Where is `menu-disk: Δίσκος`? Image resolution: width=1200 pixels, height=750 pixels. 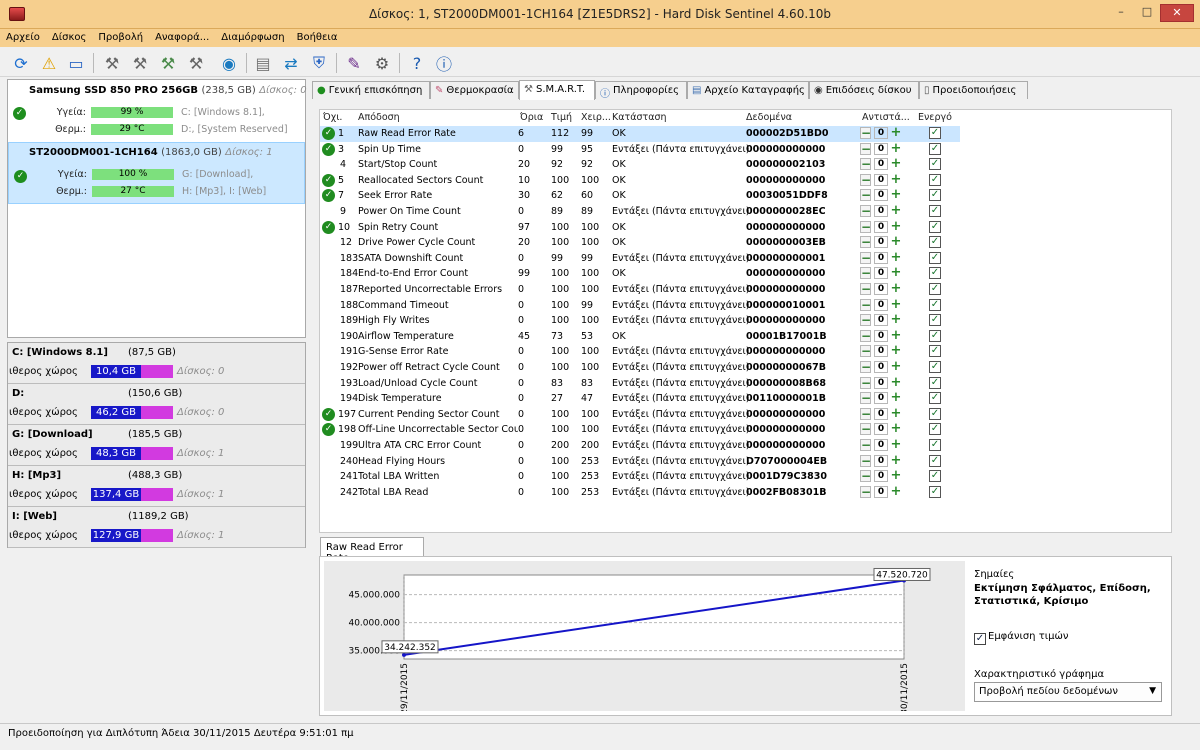
menu-disk: Δίσκος is located at coordinates (69, 38).